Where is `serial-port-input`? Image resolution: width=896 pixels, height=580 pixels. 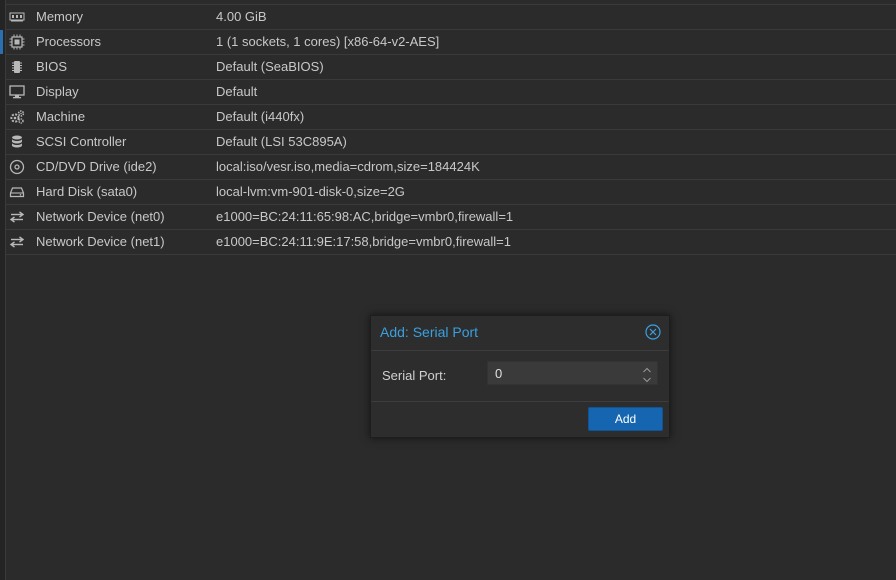 serial-port-input is located at coordinates (565, 373).